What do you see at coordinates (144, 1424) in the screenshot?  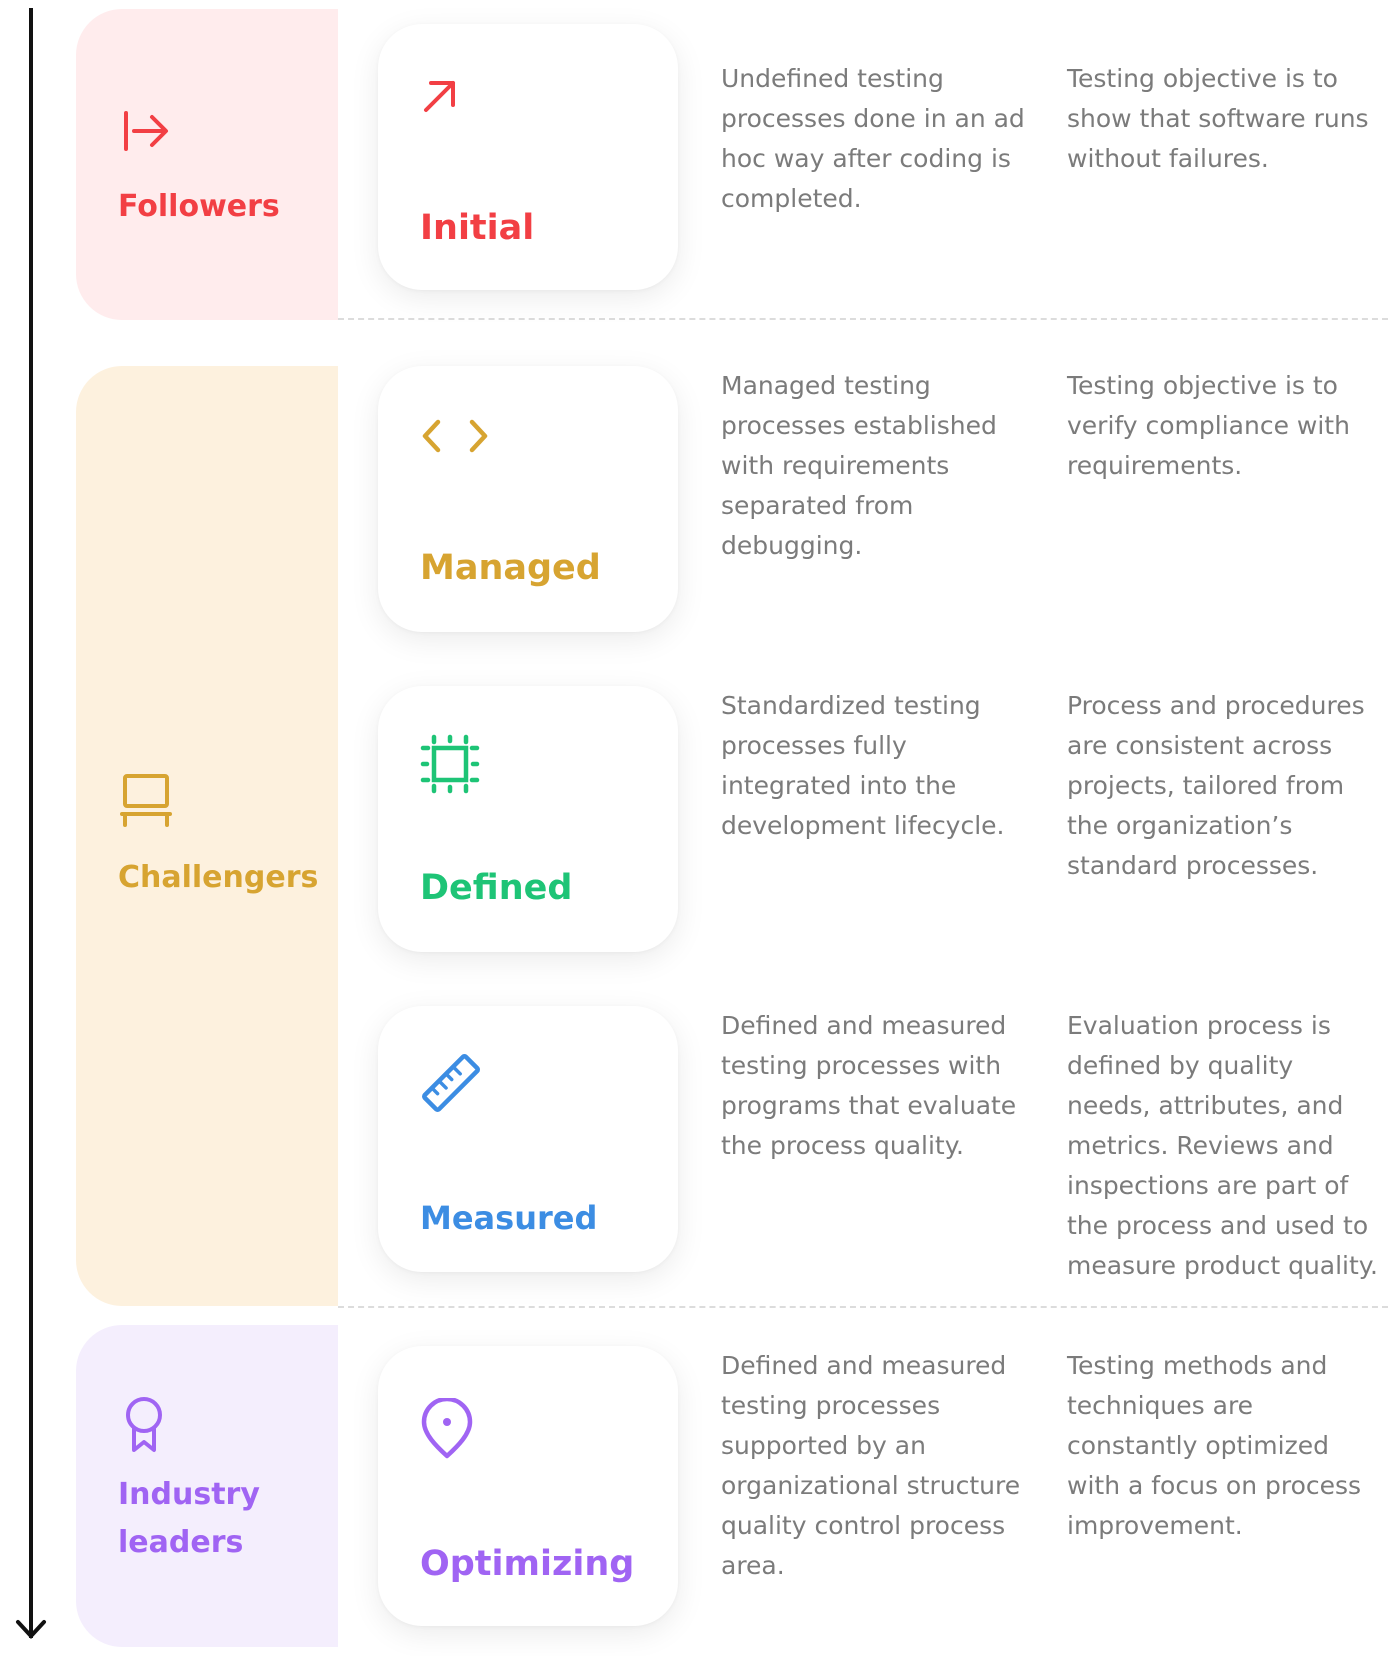 I see `award-ribbon-icon` at bounding box center [144, 1424].